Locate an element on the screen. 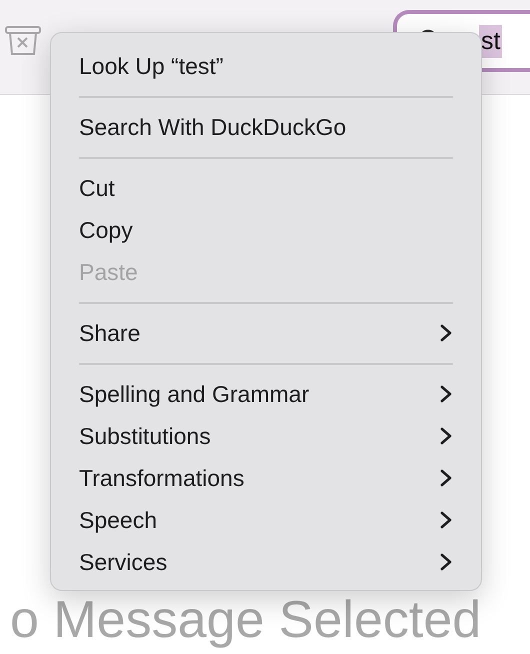 This screenshot has width=530, height=654. menu-item: Substitutions is located at coordinates (266, 436).